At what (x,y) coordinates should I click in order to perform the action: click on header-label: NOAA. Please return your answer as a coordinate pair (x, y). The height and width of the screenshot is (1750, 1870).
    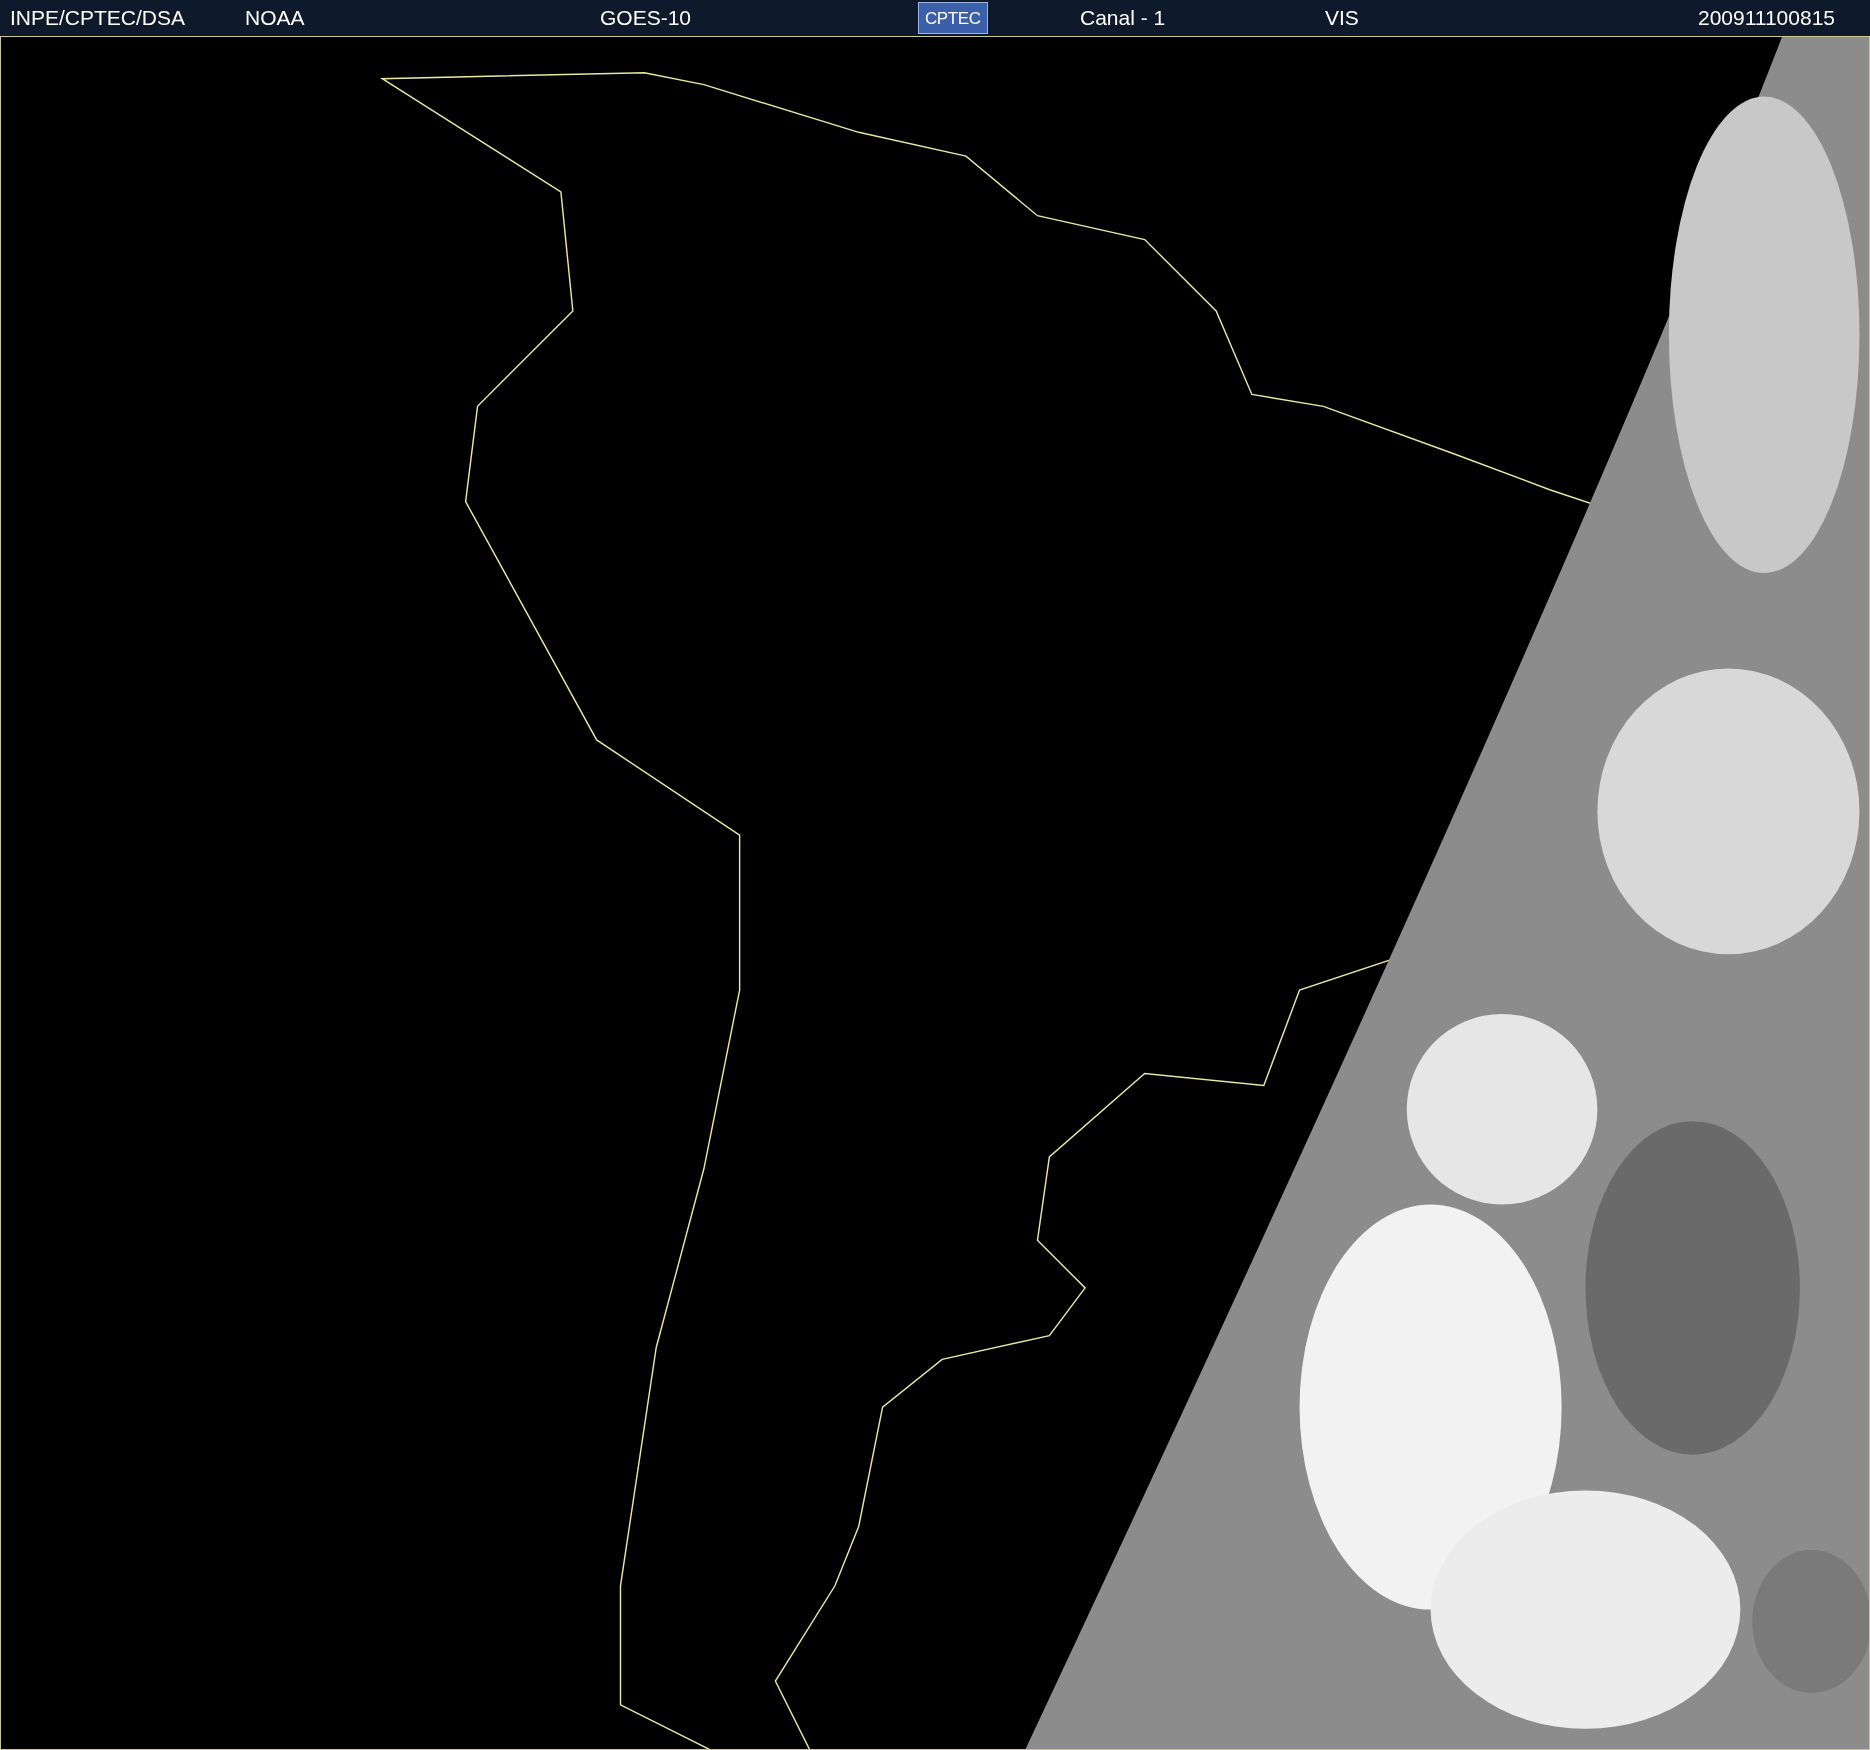
    Looking at the image, I should click on (275, 18).